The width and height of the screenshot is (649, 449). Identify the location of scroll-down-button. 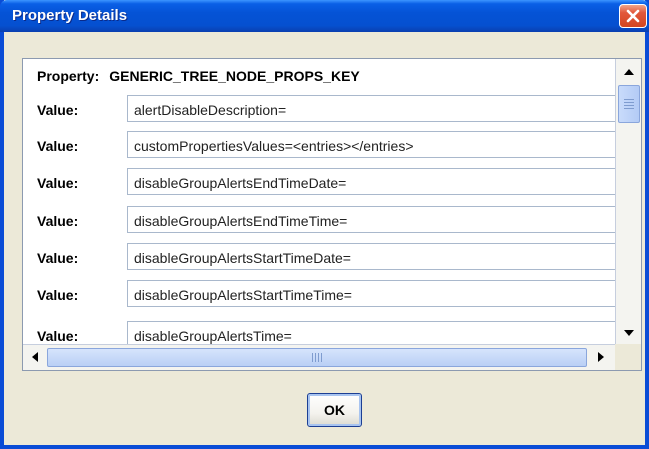
(629, 332).